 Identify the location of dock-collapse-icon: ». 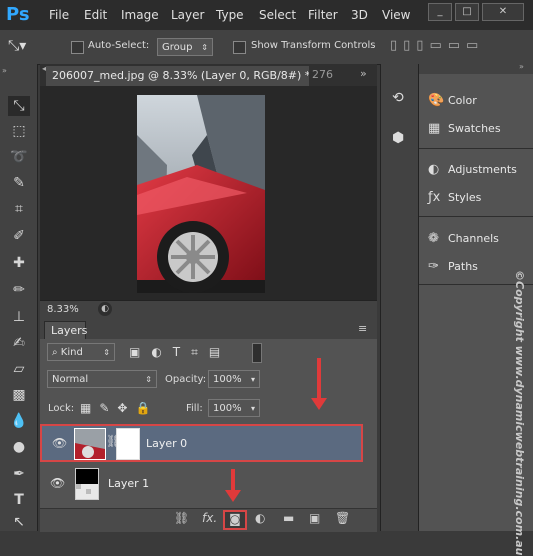
(521, 66).